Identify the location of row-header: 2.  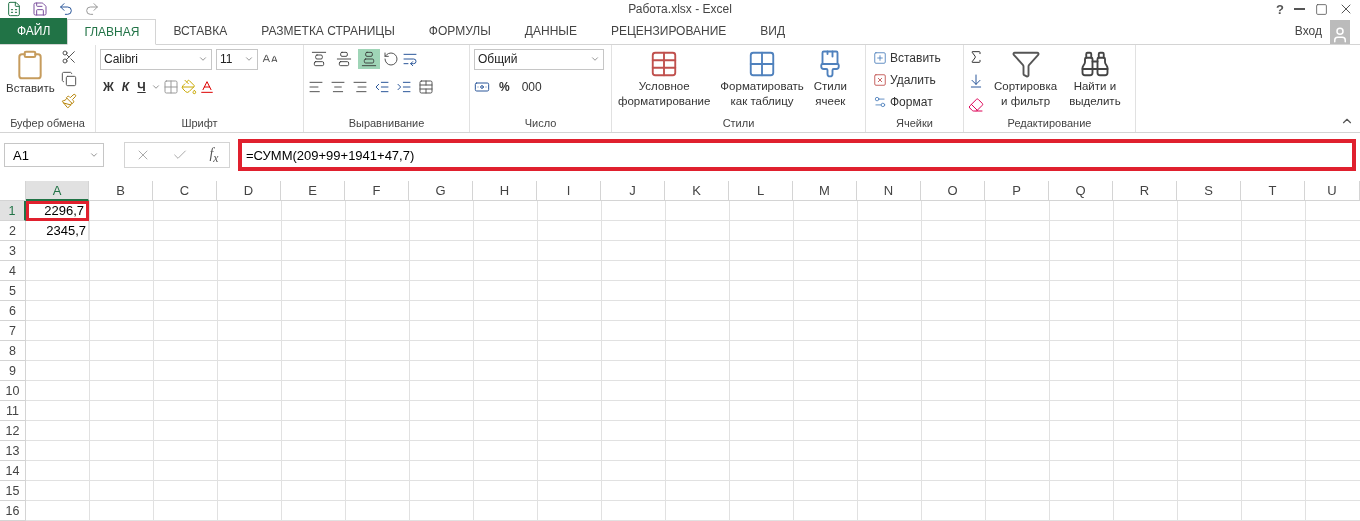
(13, 231).